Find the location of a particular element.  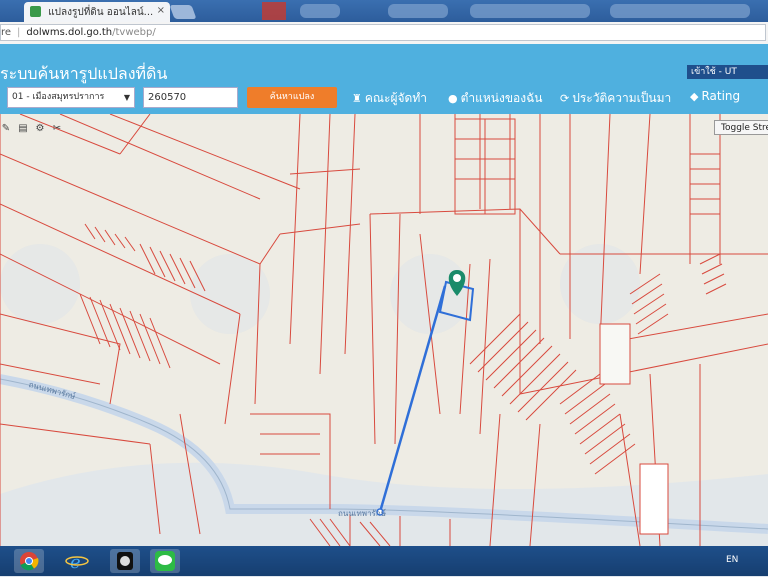

app-title: ระบบค้นหารูปแปลงที่ดิน is located at coordinates (84, 73).